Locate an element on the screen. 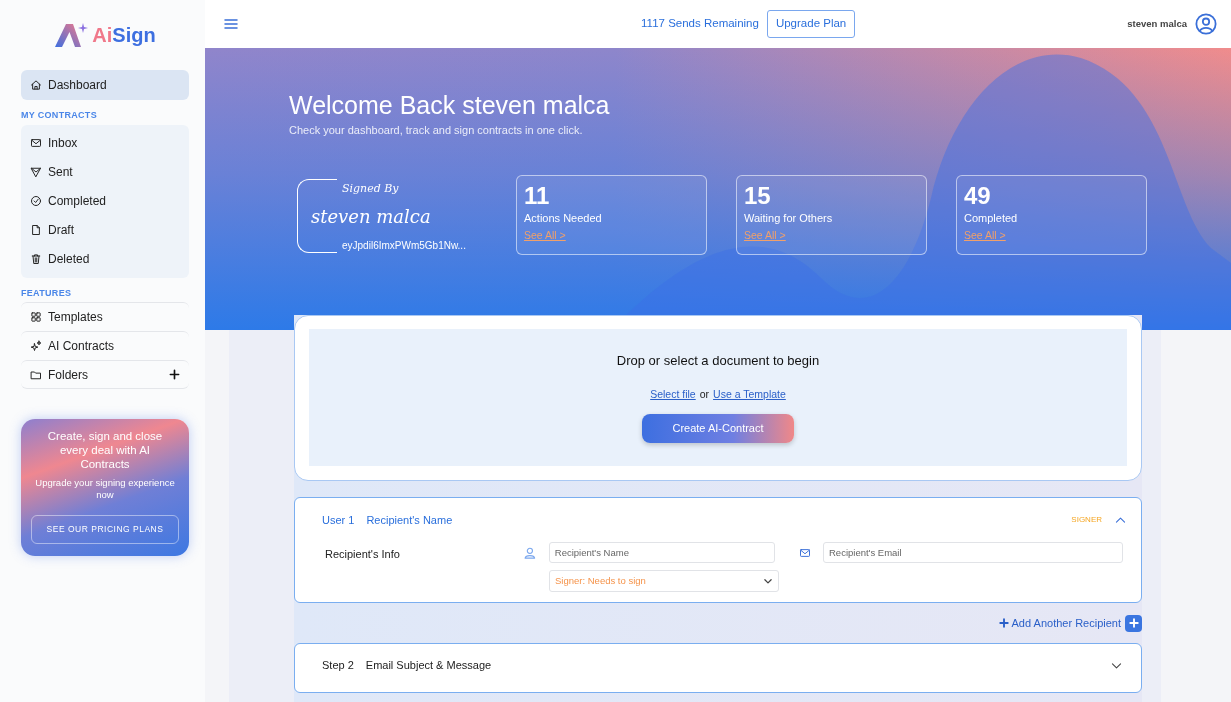  pricing-button: SEE OUR PRICING PLANS is located at coordinates (105, 529).